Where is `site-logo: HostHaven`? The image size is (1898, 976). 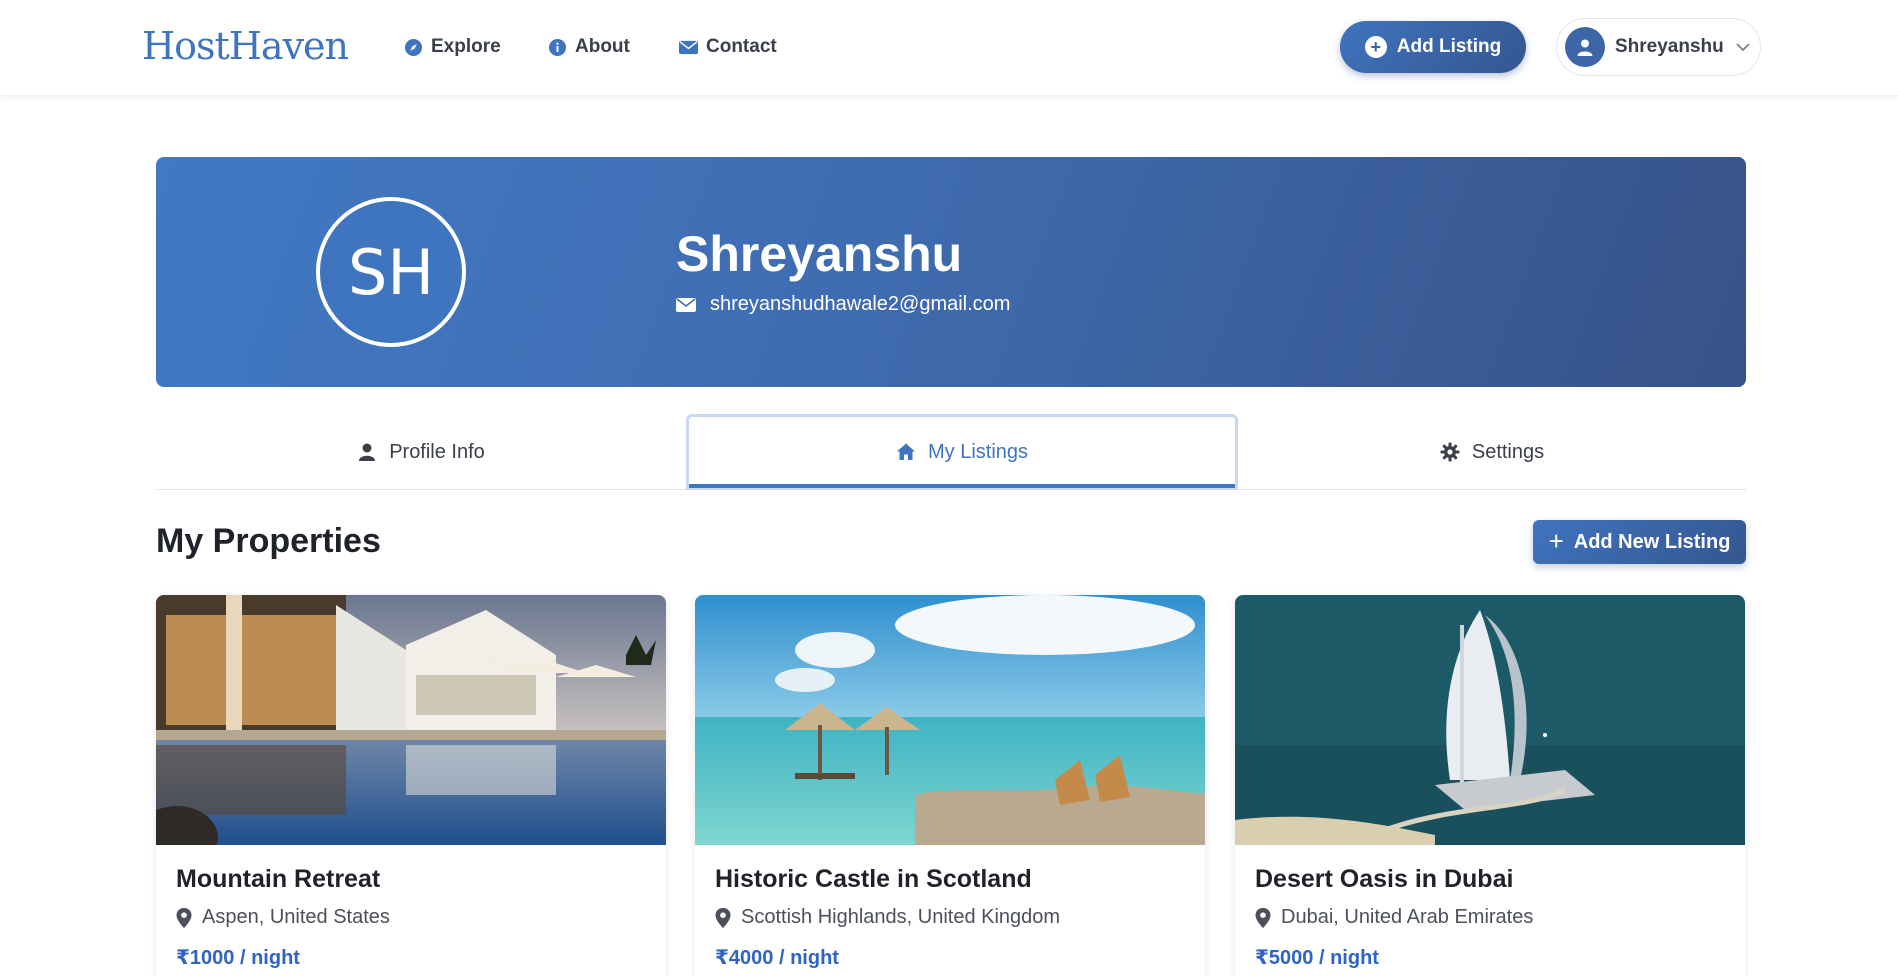 site-logo: HostHaven is located at coordinates (245, 46).